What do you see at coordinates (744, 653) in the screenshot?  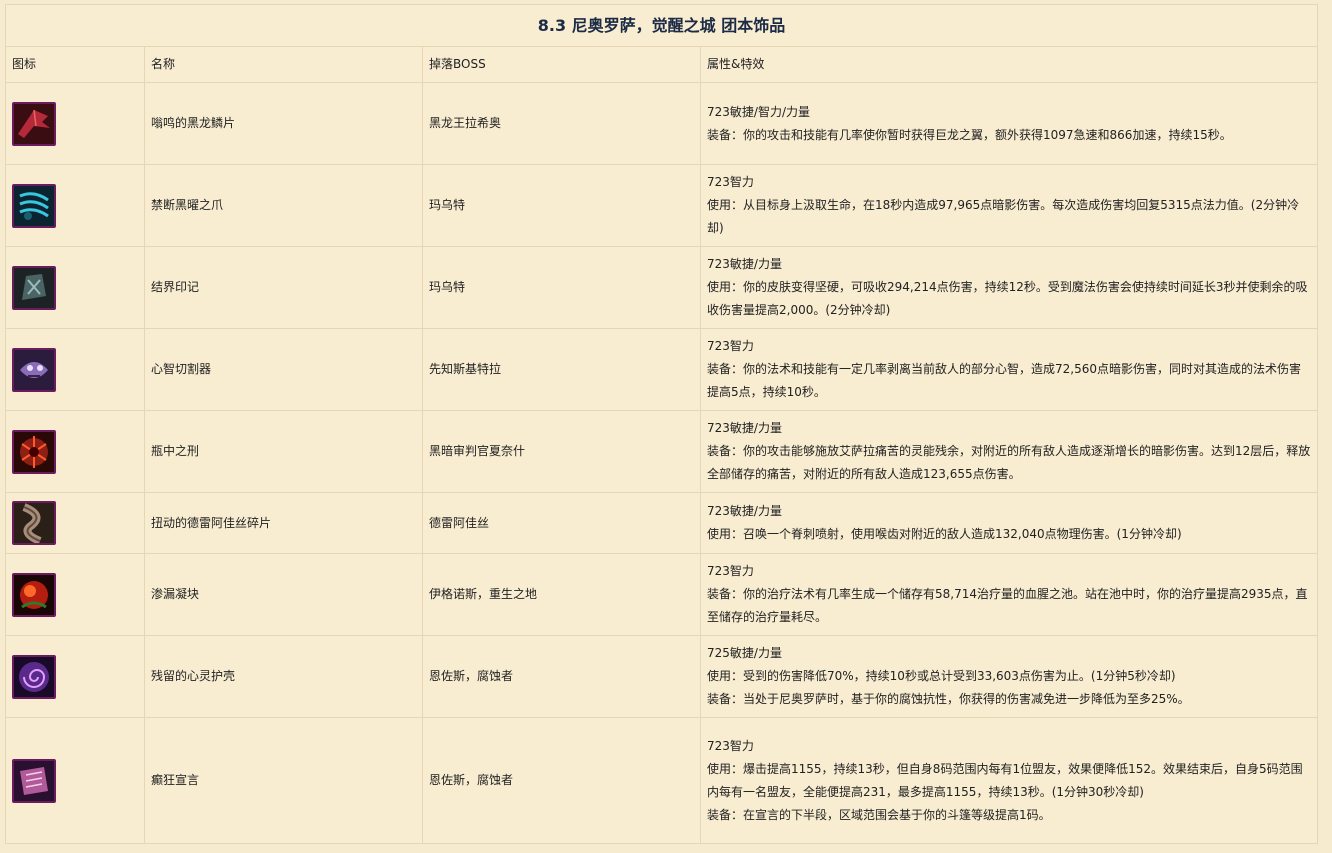 I see `attribute-line: 725敏捷/力量` at bounding box center [744, 653].